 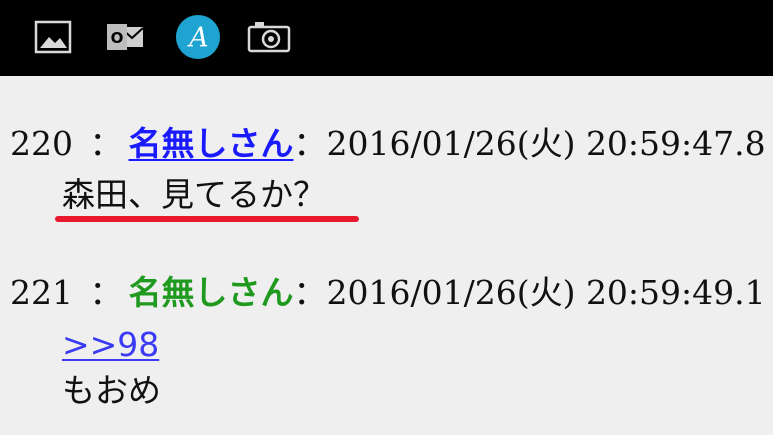 What do you see at coordinates (41, 292) in the screenshot?
I see `post-number: 221` at bounding box center [41, 292].